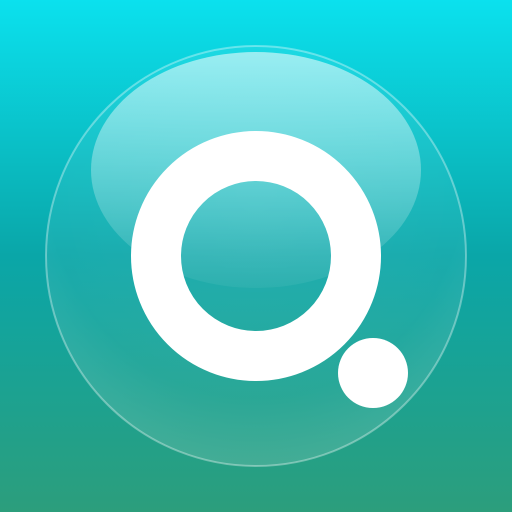  I want to click on logo-dot, so click(373, 373).